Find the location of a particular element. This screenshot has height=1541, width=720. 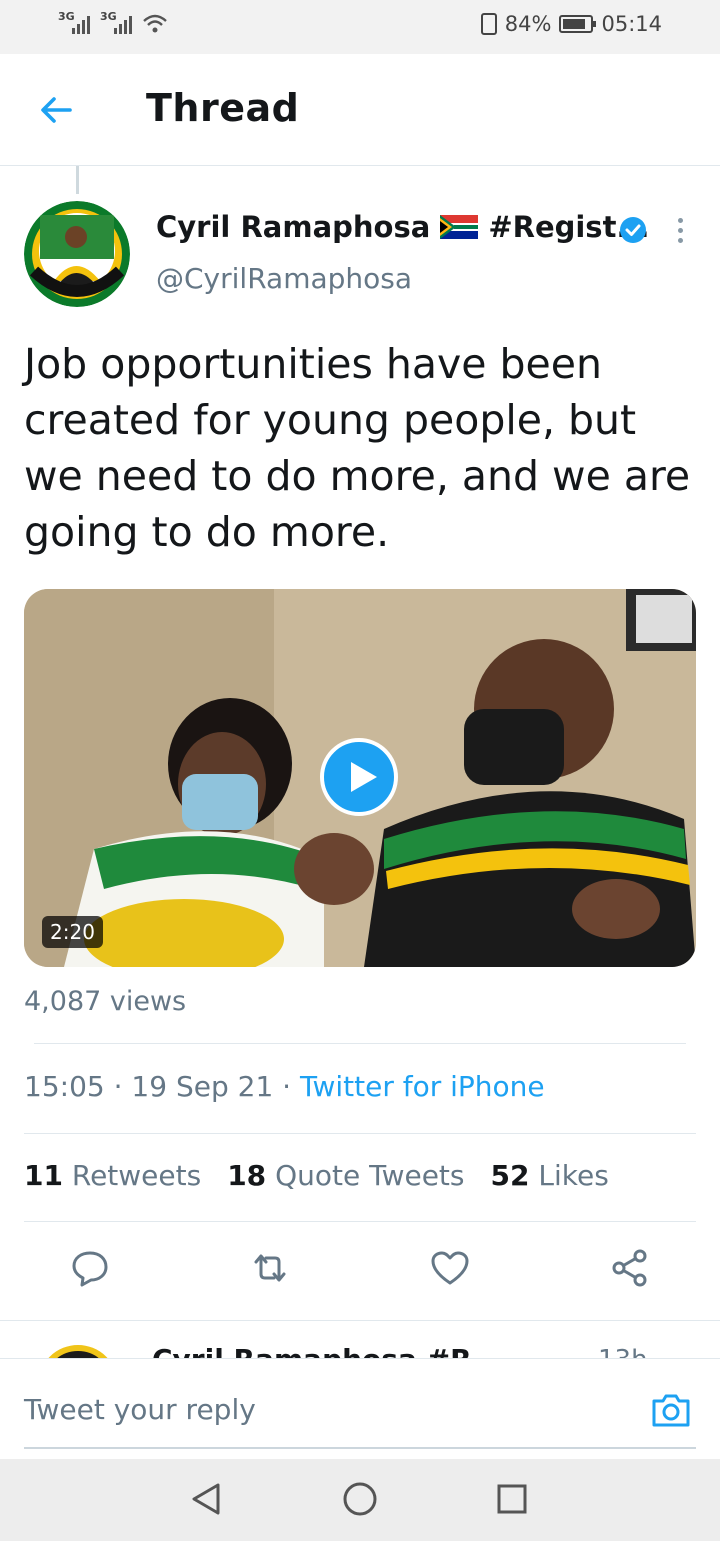

page-title: Thread is located at coordinates (223, 108).